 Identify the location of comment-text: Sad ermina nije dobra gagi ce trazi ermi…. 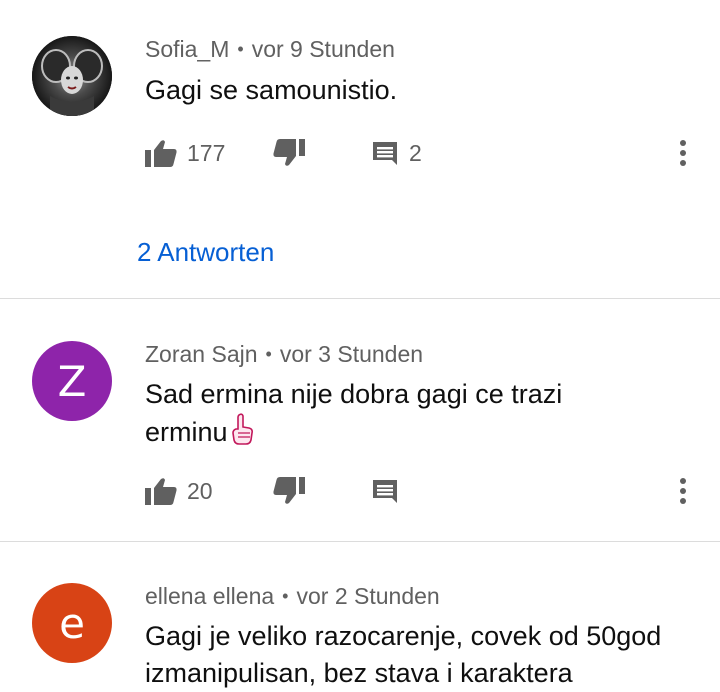
(425, 415).